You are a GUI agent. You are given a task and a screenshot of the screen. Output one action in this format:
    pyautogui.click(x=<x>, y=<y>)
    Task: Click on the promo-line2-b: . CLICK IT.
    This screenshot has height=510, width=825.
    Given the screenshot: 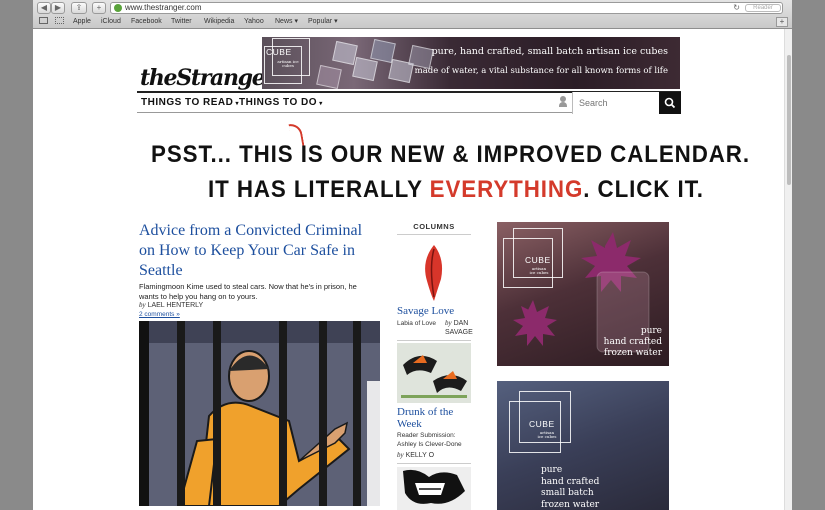 What is the action you would take?
    pyautogui.click(x=643, y=189)
    